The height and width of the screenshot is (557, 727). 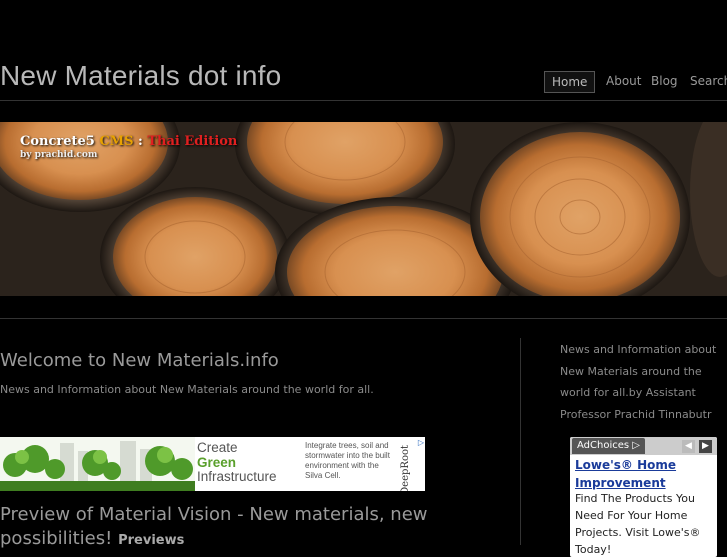 What do you see at coordinates (708, 81) in the screenshot?
I see `nav-search: Search` at bounding box center [708, 81].